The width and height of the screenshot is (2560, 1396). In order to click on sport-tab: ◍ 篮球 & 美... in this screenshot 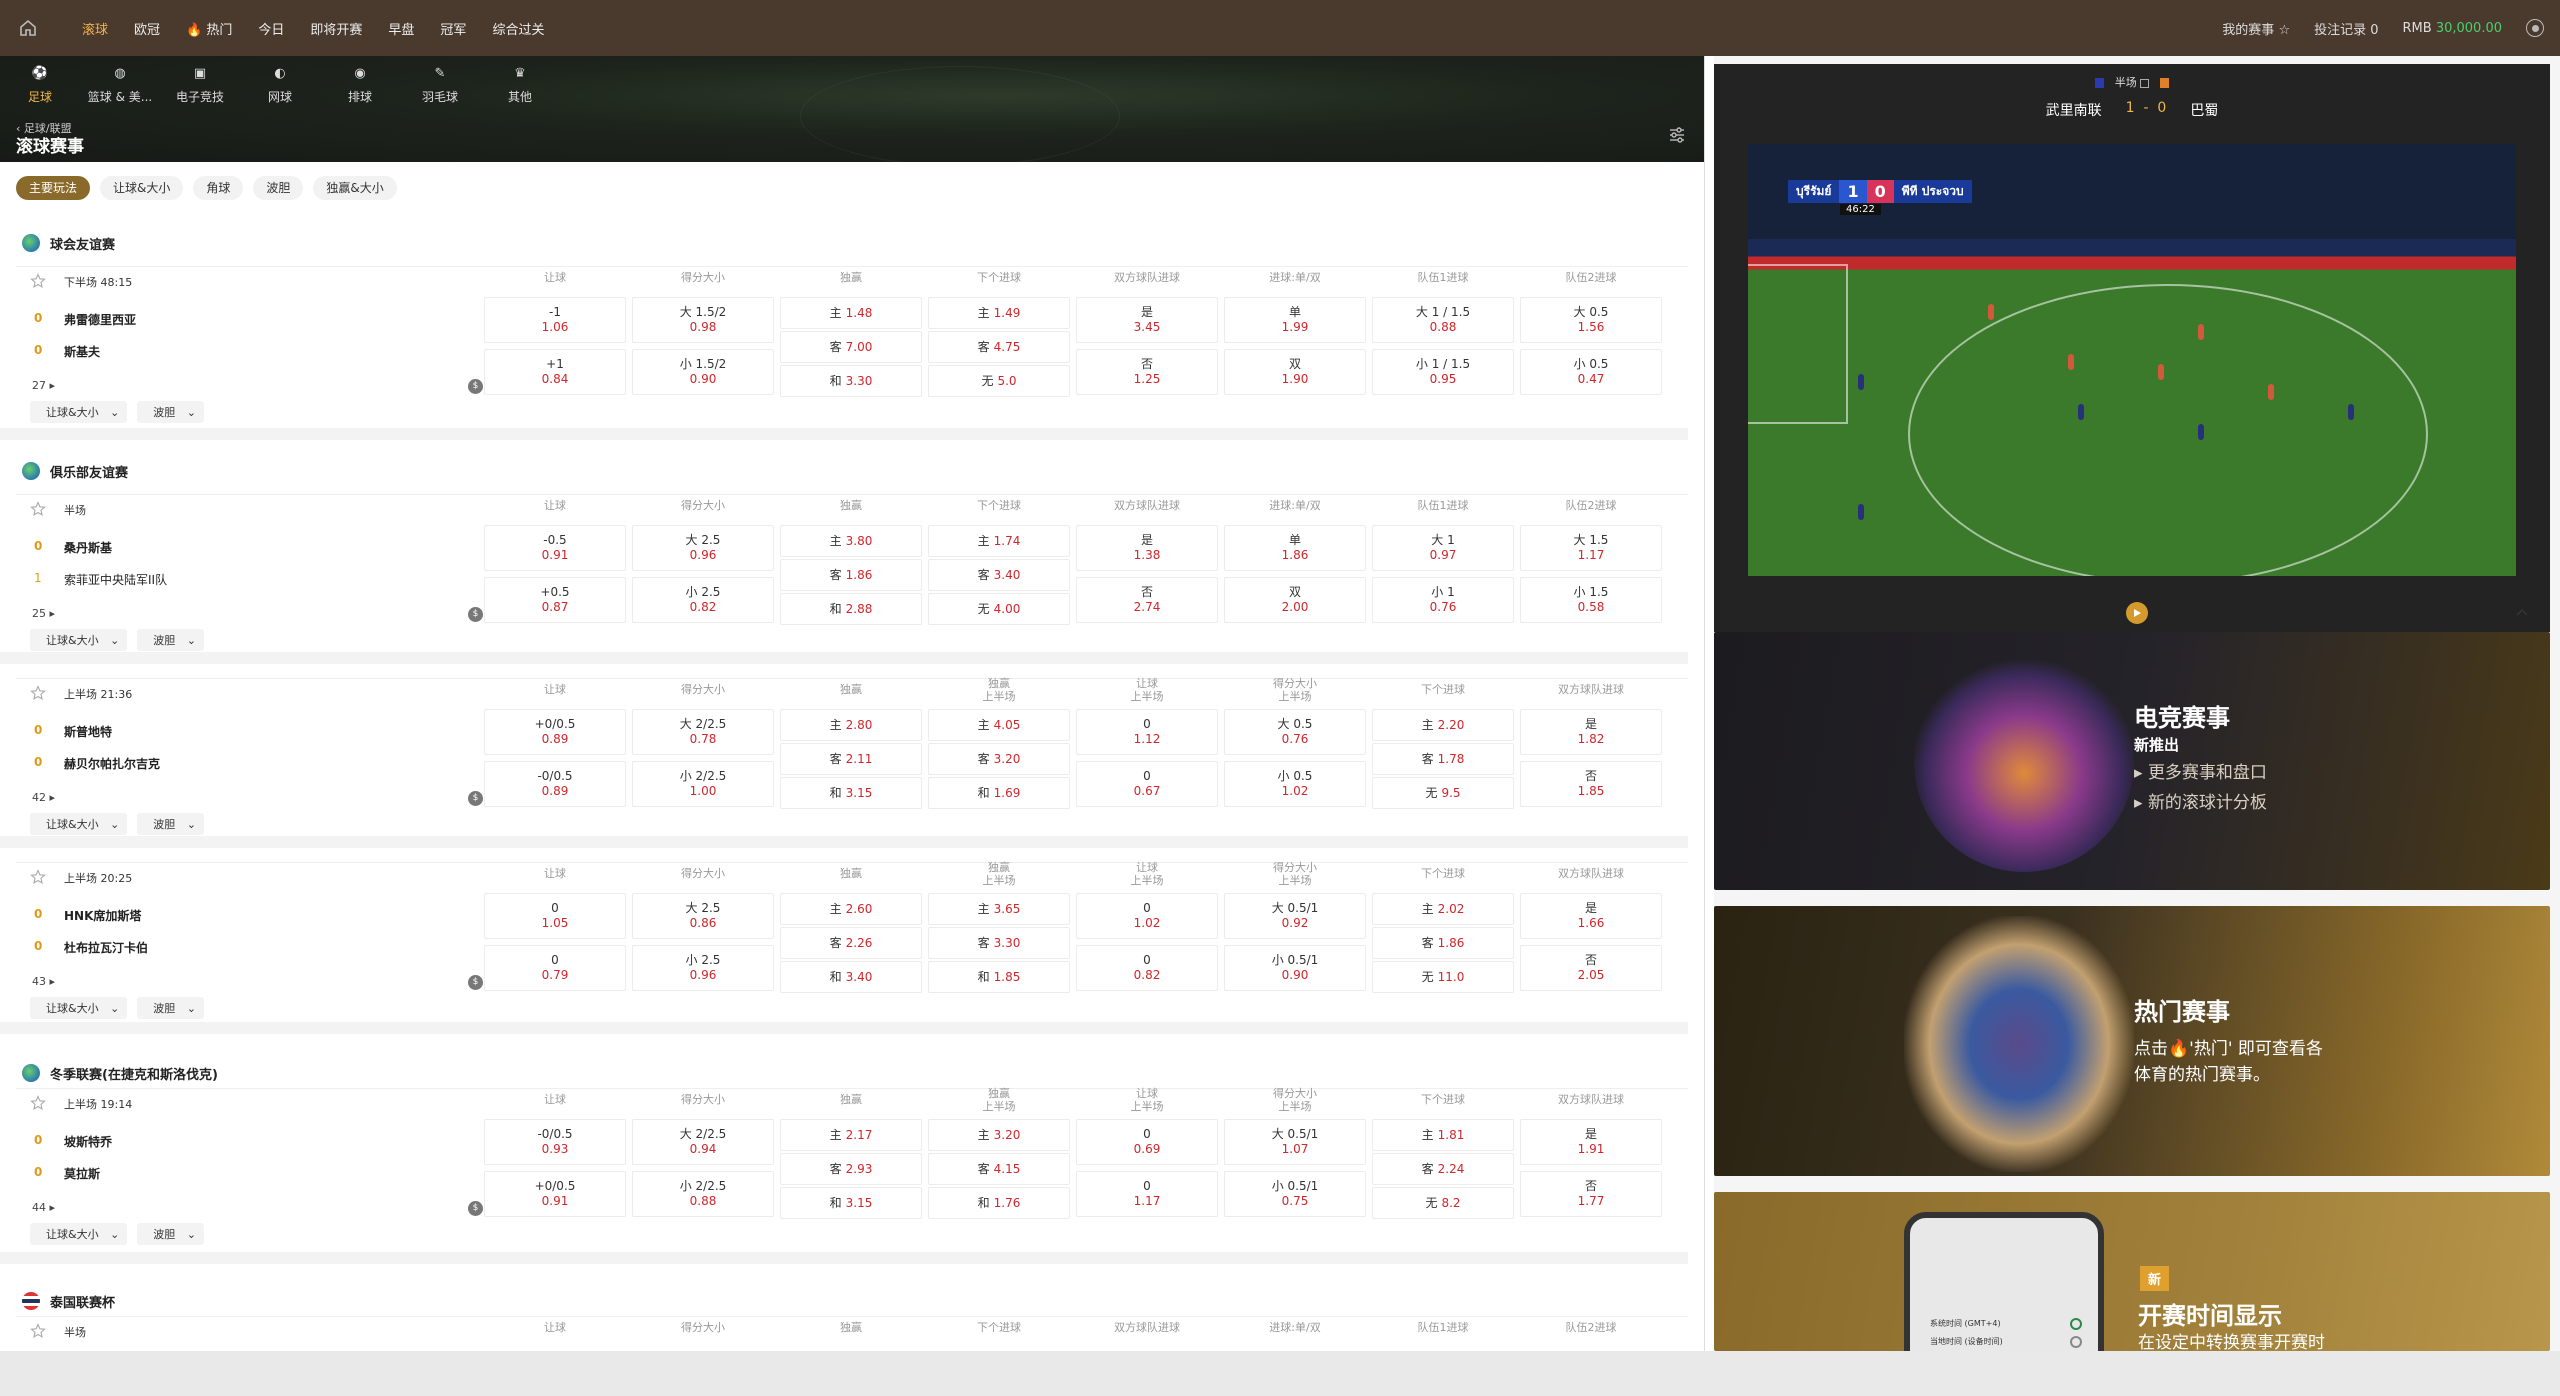, I will do `click(120, 84)`.